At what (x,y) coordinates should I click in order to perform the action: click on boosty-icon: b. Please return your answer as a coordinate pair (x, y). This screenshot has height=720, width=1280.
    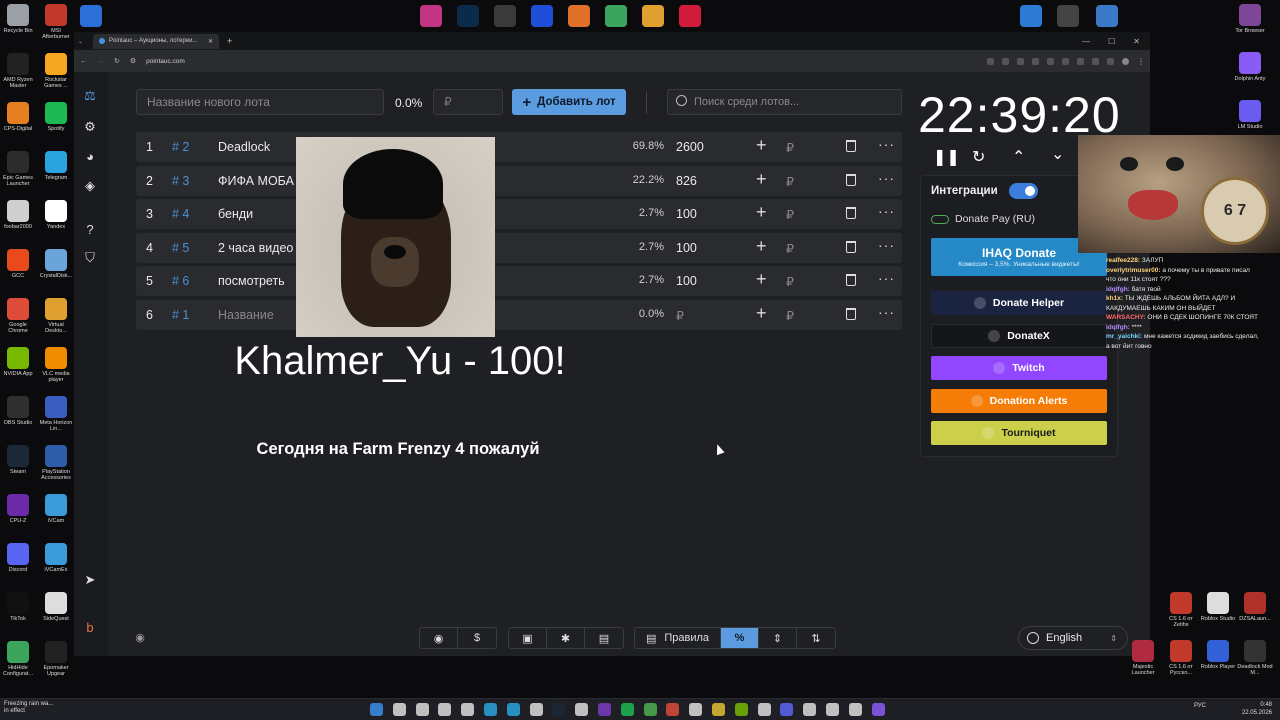
    Looking at the image, I should click on (90, 628).